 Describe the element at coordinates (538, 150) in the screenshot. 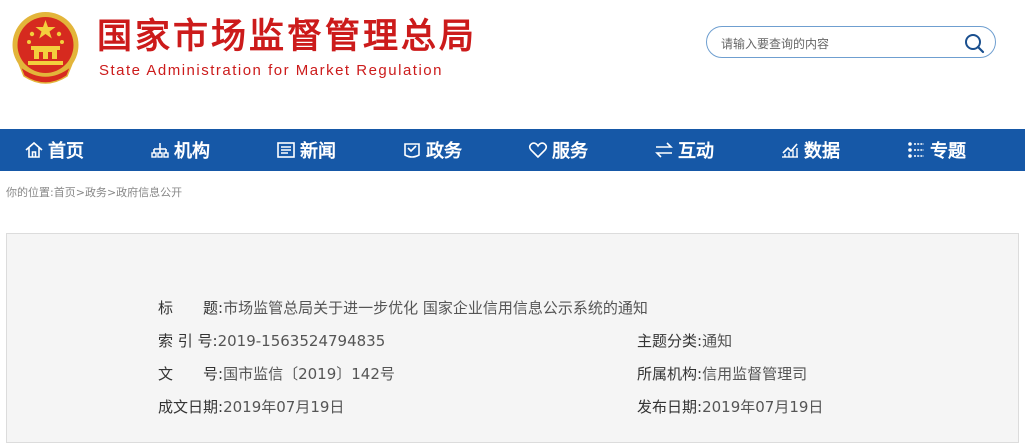

I see `heart-icon` at that location.